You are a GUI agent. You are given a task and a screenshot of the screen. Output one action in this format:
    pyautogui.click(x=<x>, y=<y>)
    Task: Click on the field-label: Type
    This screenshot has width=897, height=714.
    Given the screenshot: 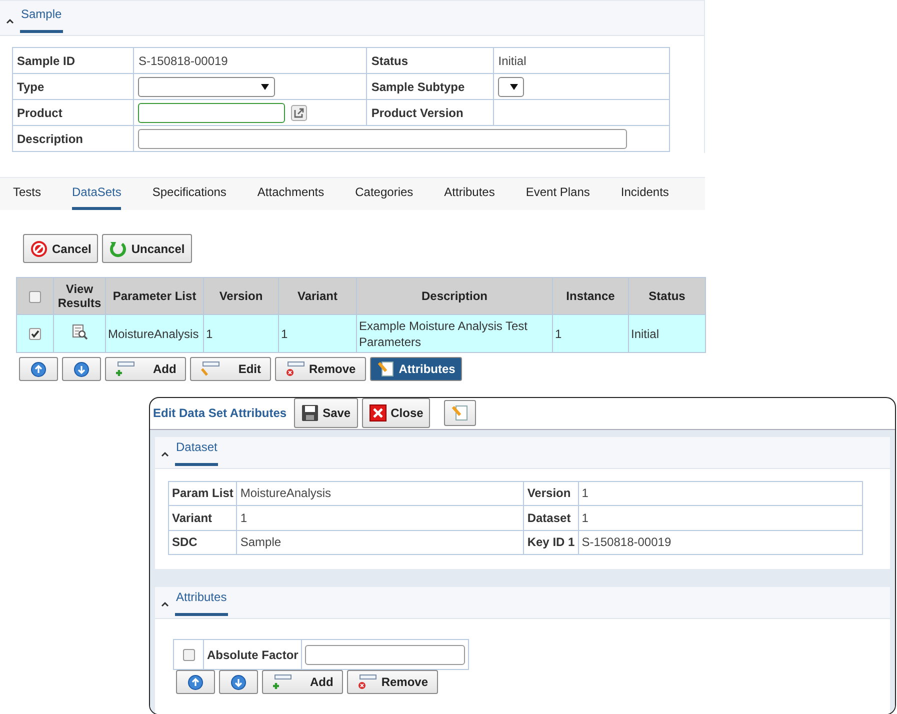 What is the action you would take?
    pyautogui.click(x=73, y=87)
    